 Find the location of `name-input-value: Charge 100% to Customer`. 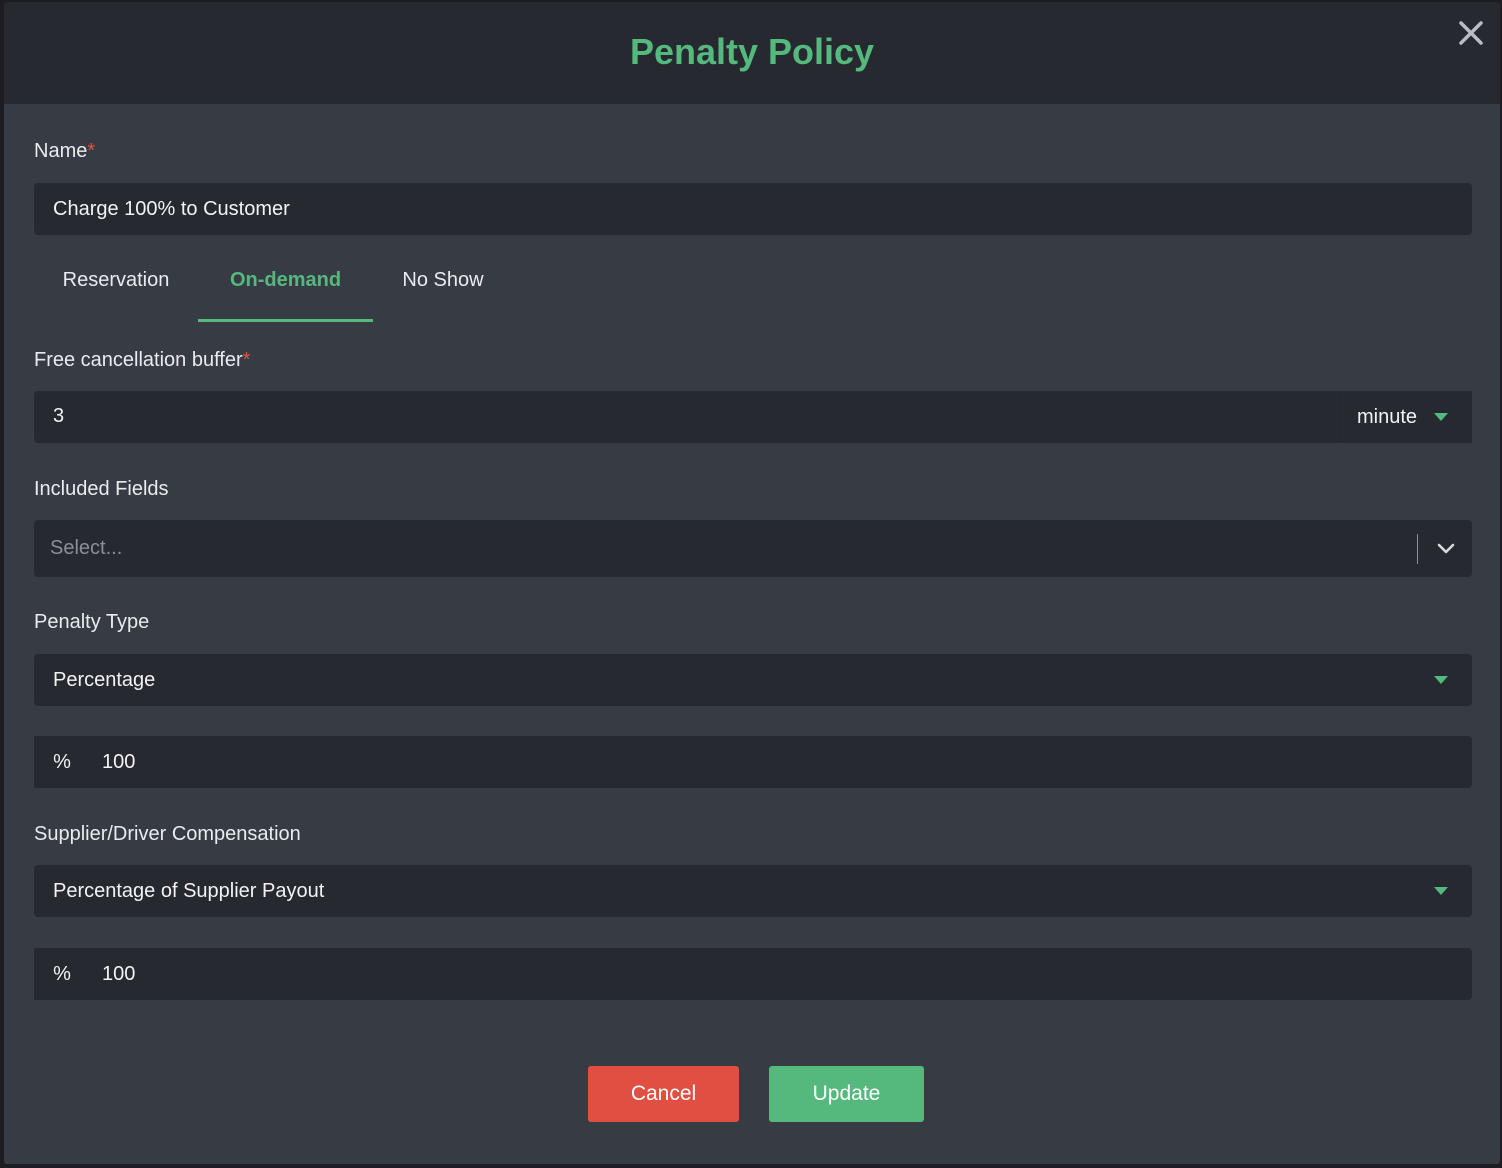

name-input-value: Charge 100% to Customer is located at coordinates (171, 209).